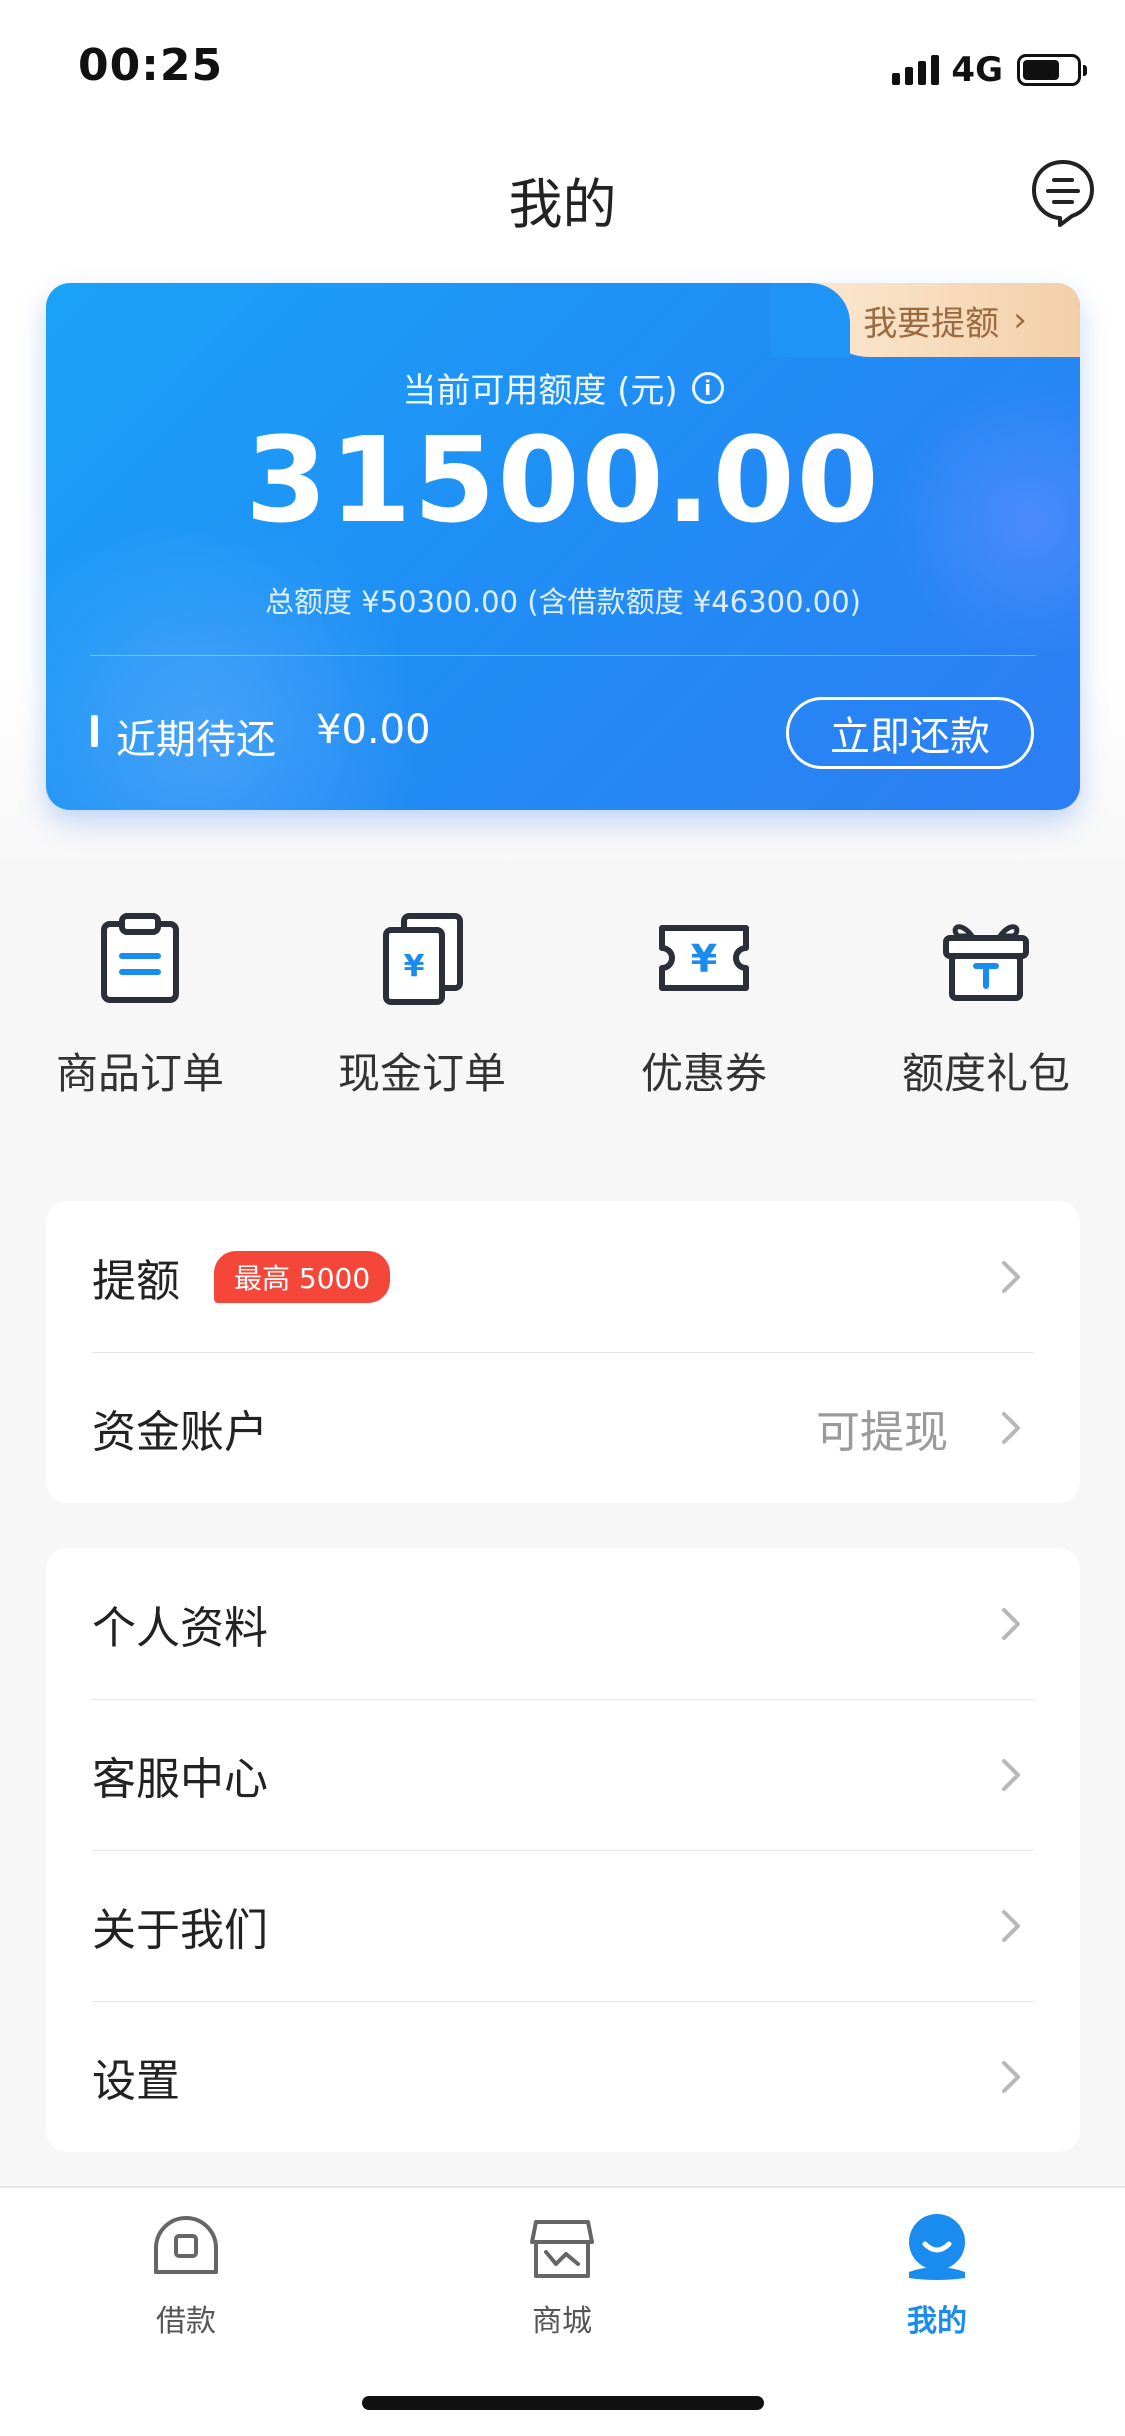 This screenshot has height=2436, width=1125. Describe the element at coordinates (703, 1073) in the screenshot. I see `quick-action-label: 优惠券` at that location.